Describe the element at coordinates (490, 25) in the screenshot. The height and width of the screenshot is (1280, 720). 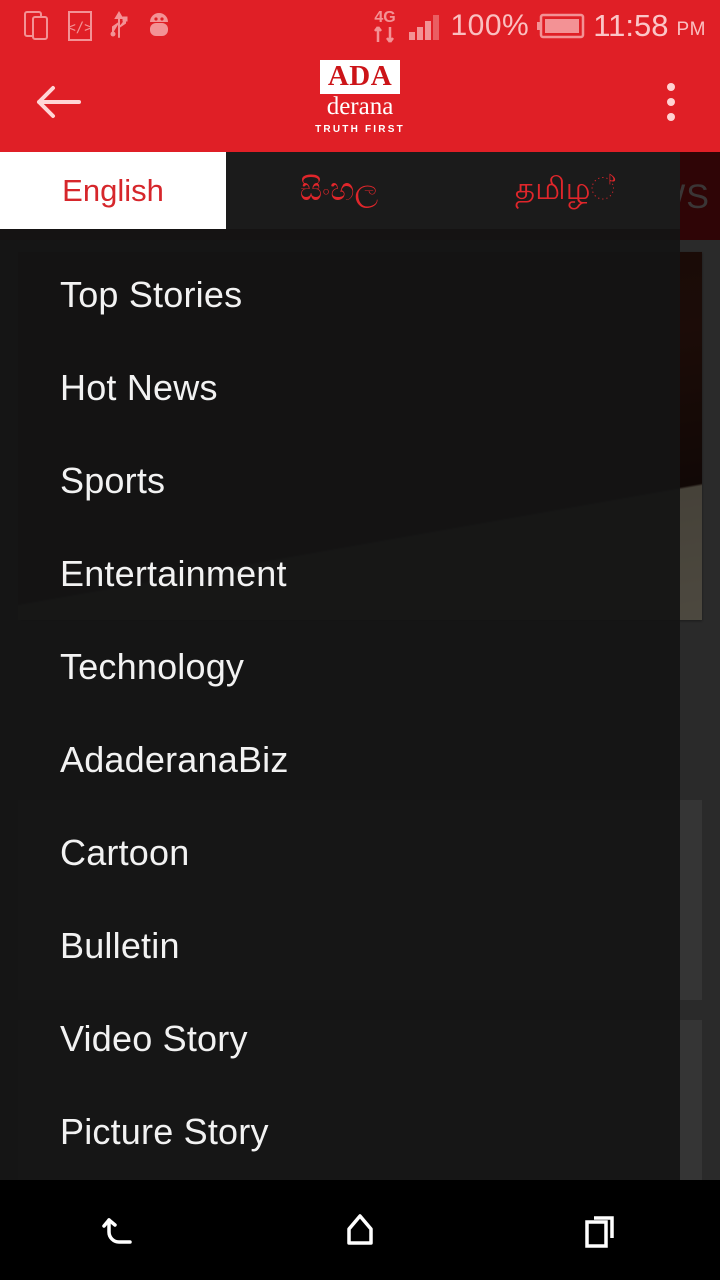
I see `battery-percent-label: 100%` at that location.